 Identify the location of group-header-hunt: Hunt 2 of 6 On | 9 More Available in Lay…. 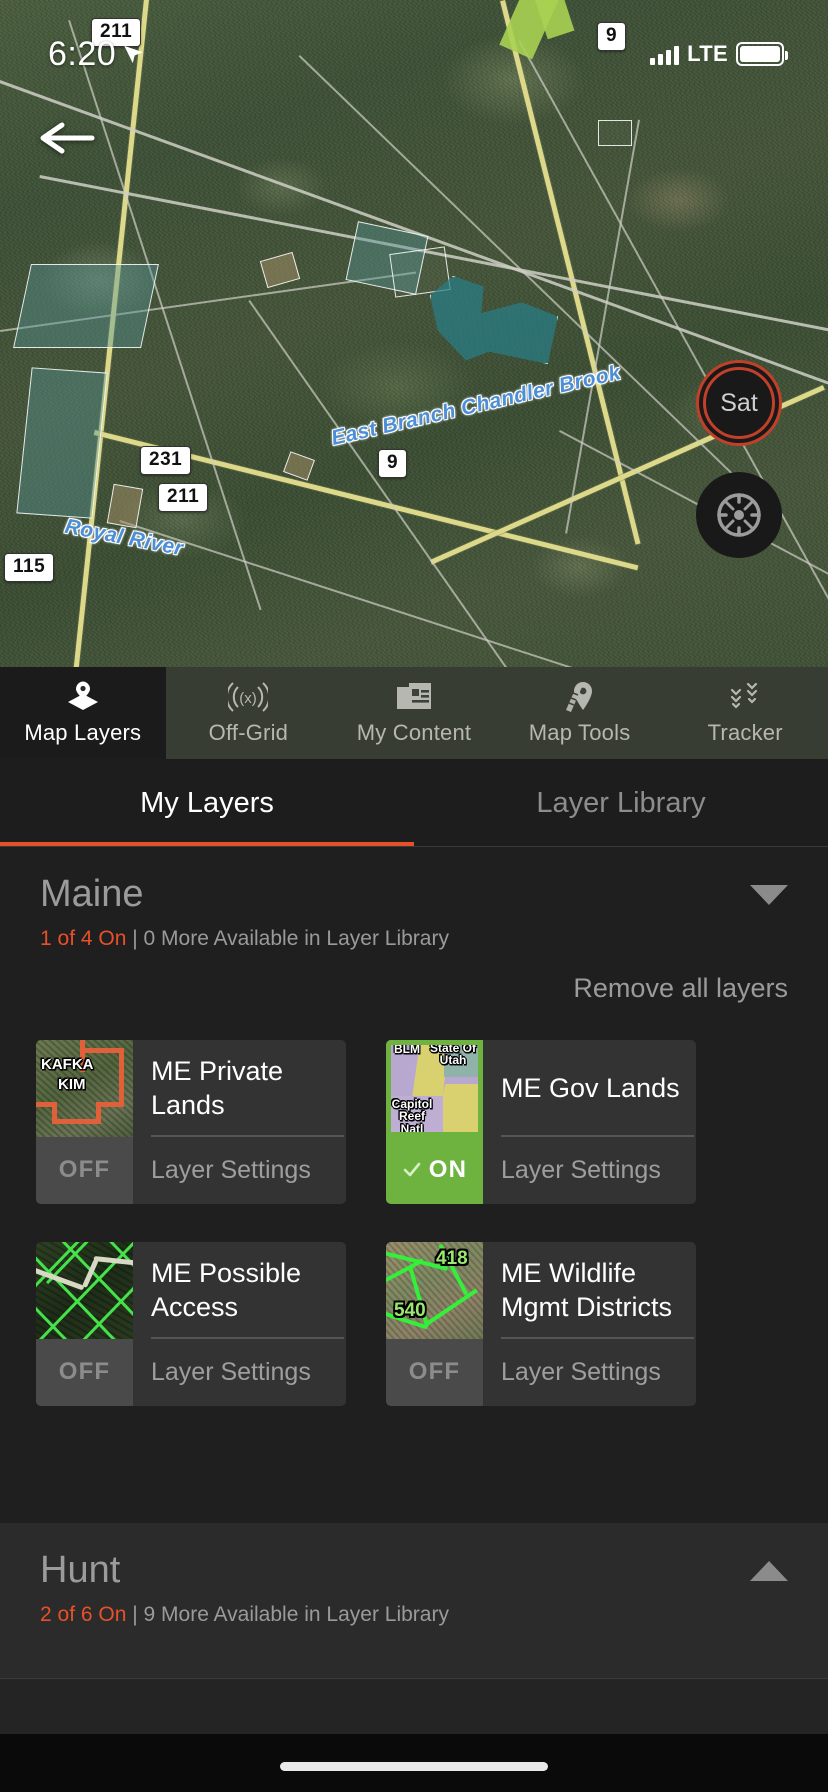
(414, 1600).